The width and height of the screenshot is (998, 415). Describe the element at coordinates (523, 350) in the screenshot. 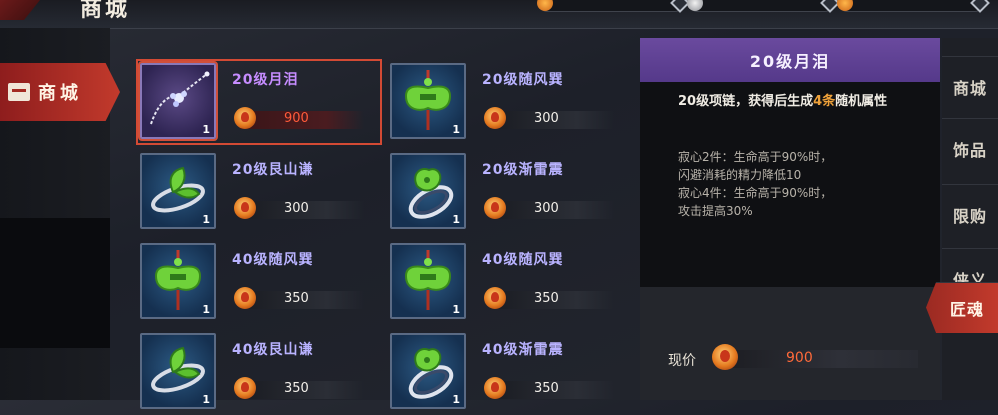

I see `item-name: 40级渐雷震` at that location.